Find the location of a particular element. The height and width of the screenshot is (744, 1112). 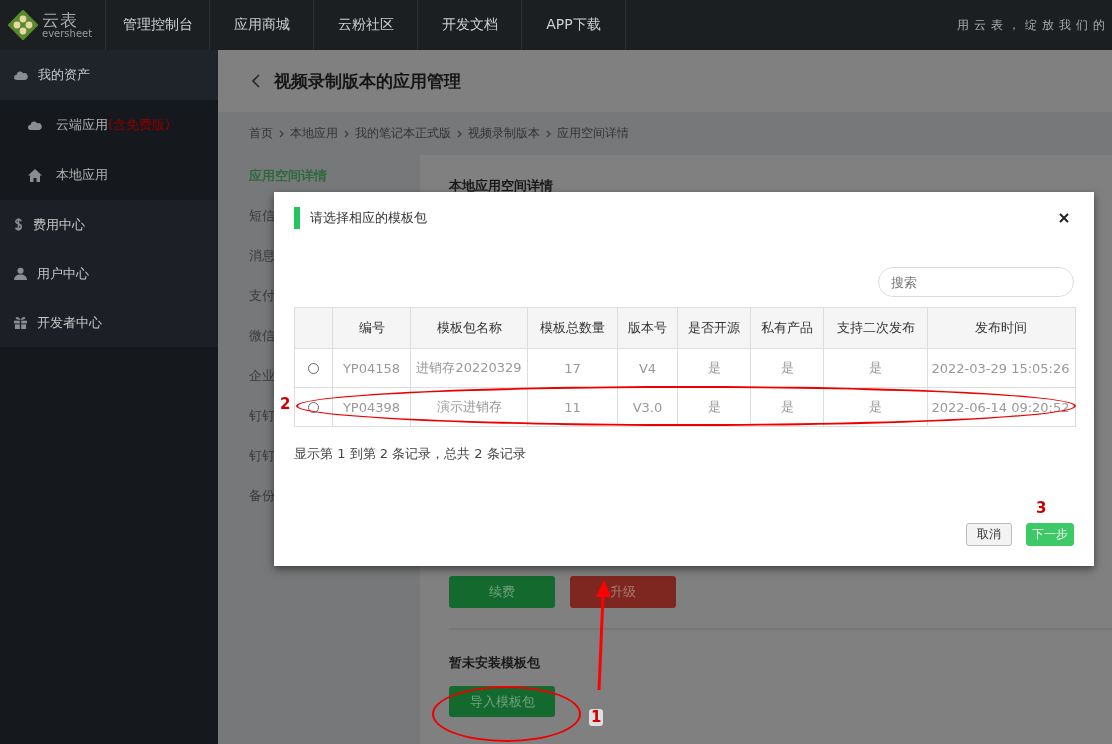

table-header-cell: 模板包名称 is located at coordinates (468, 328).